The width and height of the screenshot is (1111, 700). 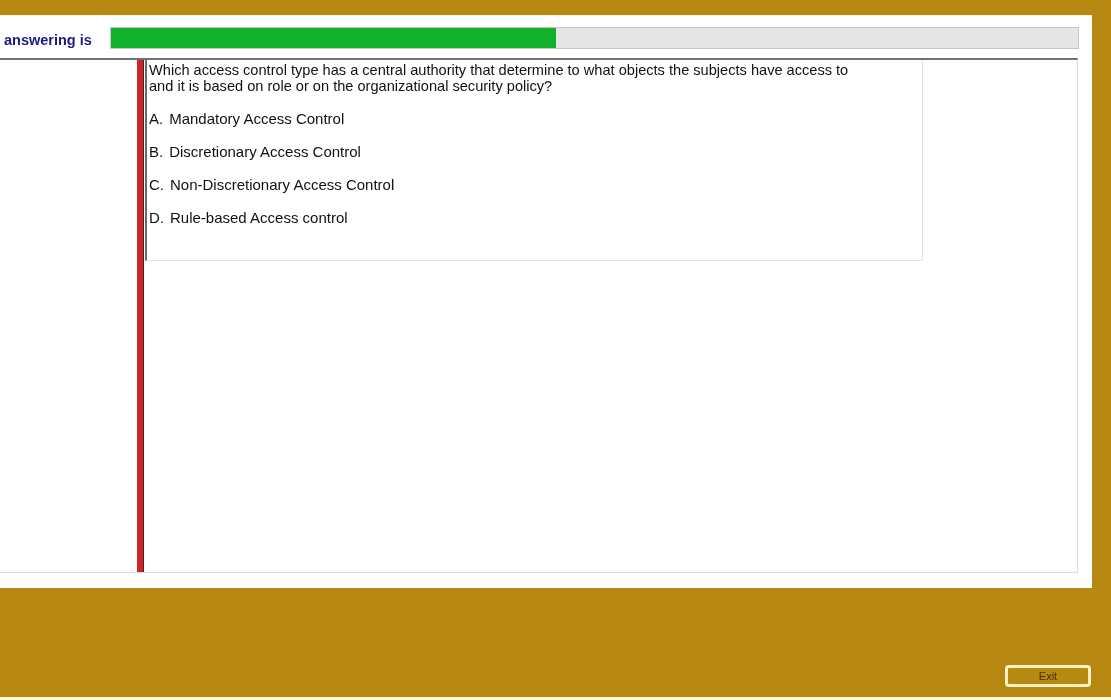 I want to click on answer-option: B. Discretionary Access Control, so click(x=255, y=152).